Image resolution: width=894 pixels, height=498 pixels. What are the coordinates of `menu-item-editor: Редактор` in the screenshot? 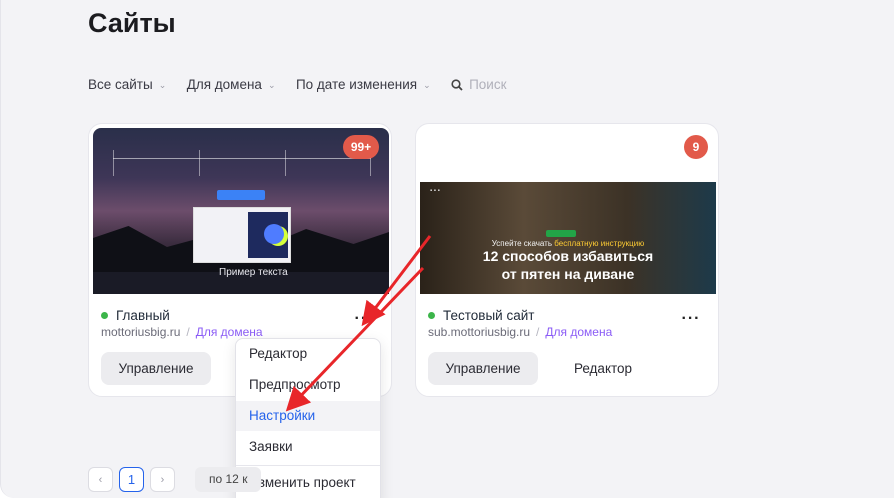 It's located at (308, 354).